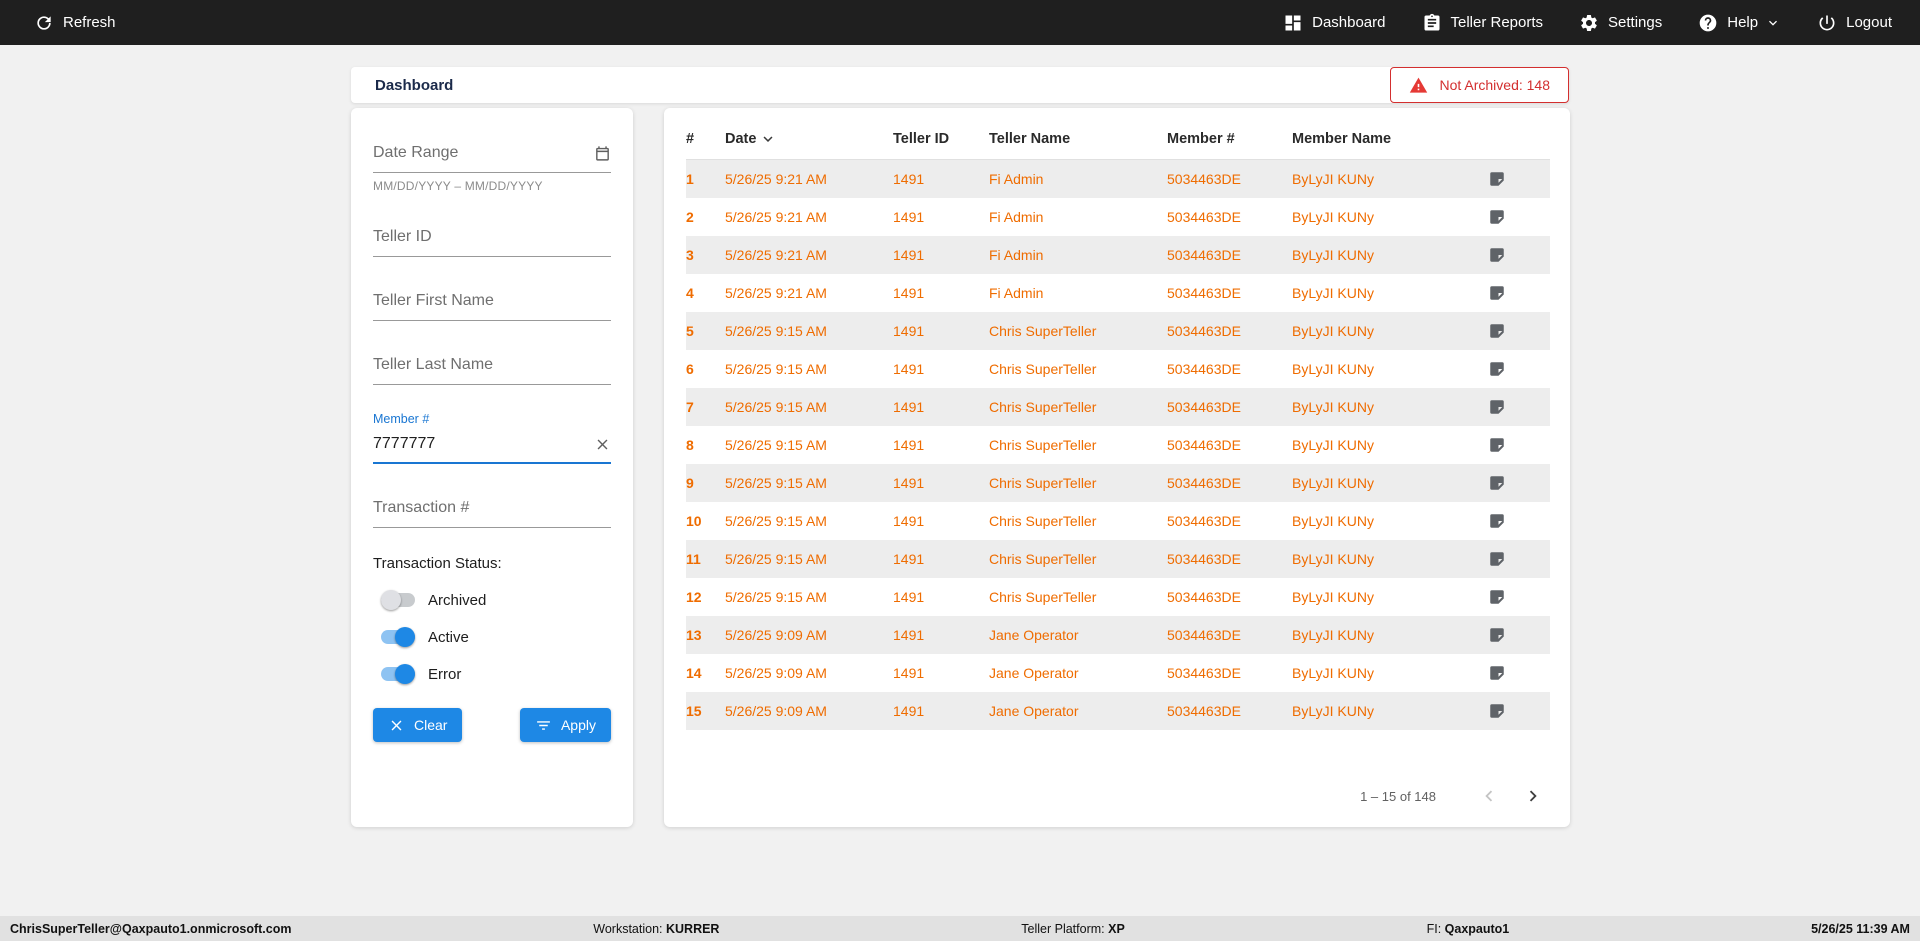  I want to click on clear-button: Clear, so click(418, 725).